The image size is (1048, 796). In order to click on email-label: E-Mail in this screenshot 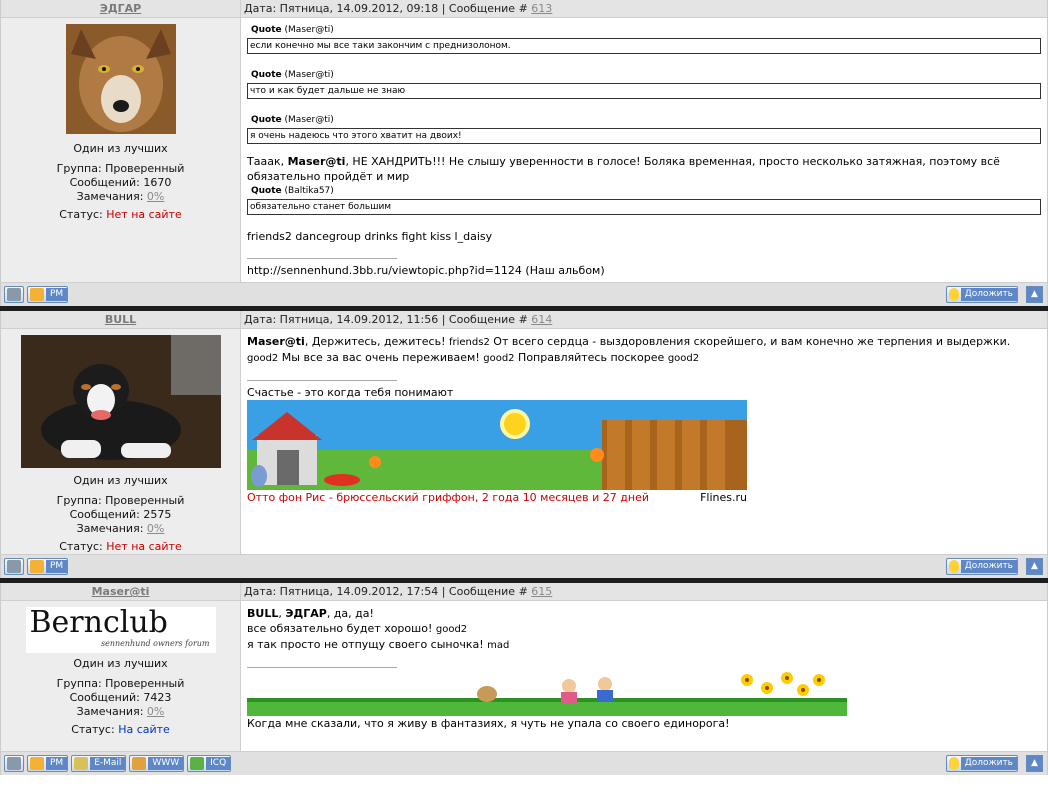, I will do `click(108, 763)`.